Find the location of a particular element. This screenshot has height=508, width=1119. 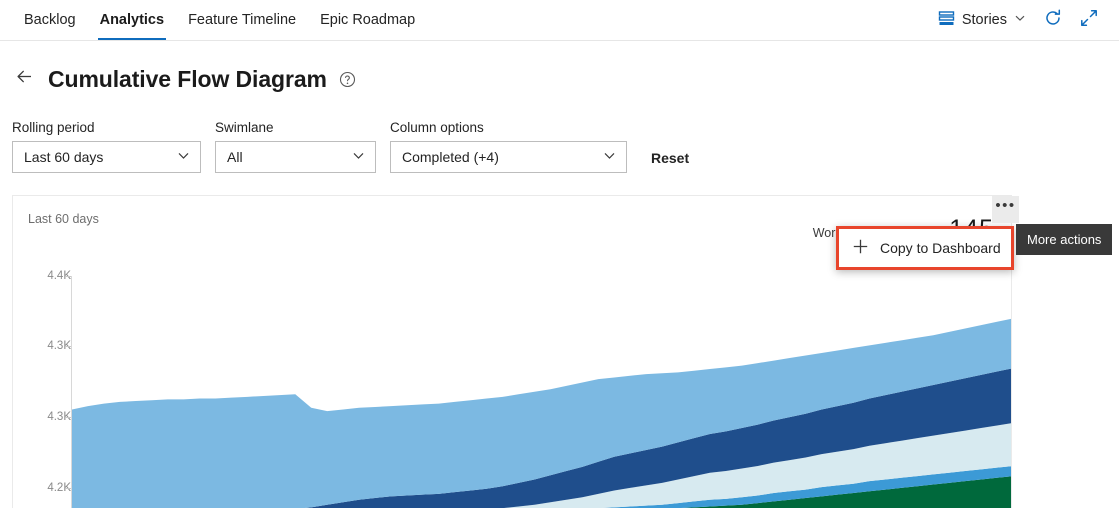

tab-label: Backlog is located at coordinates (50, 20).